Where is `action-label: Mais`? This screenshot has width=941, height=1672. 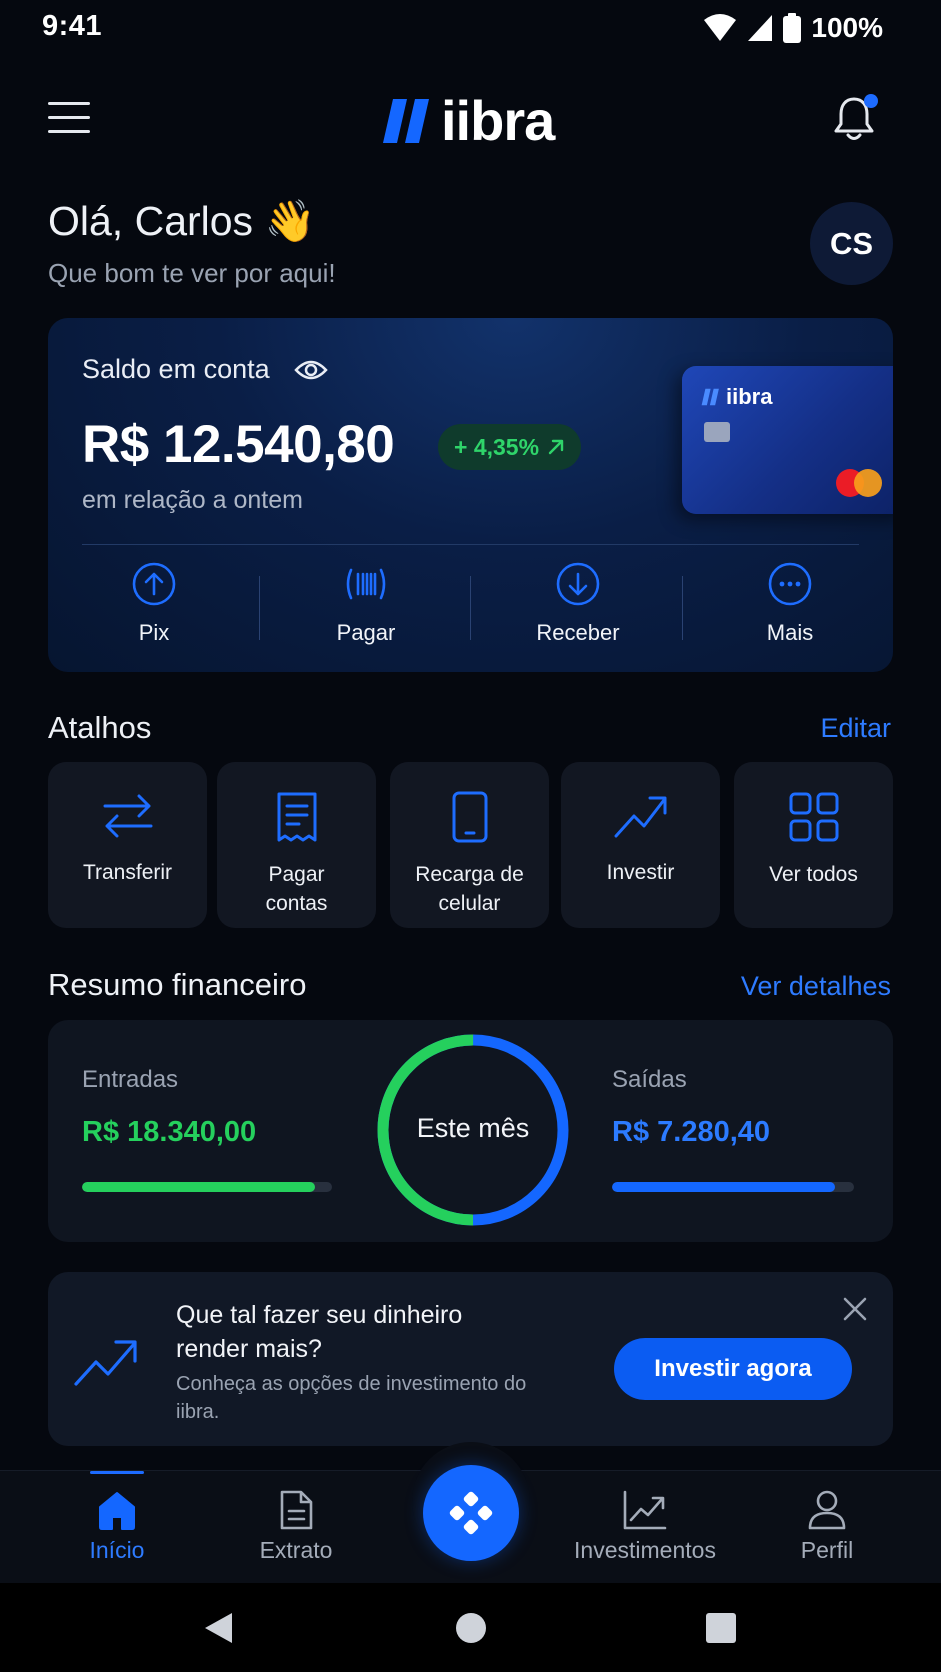 action-label: Mais is located at coordinates (790, 632).